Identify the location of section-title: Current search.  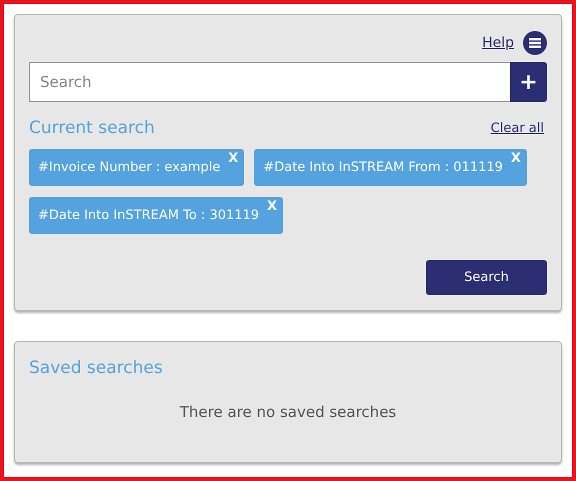
(92, 128).